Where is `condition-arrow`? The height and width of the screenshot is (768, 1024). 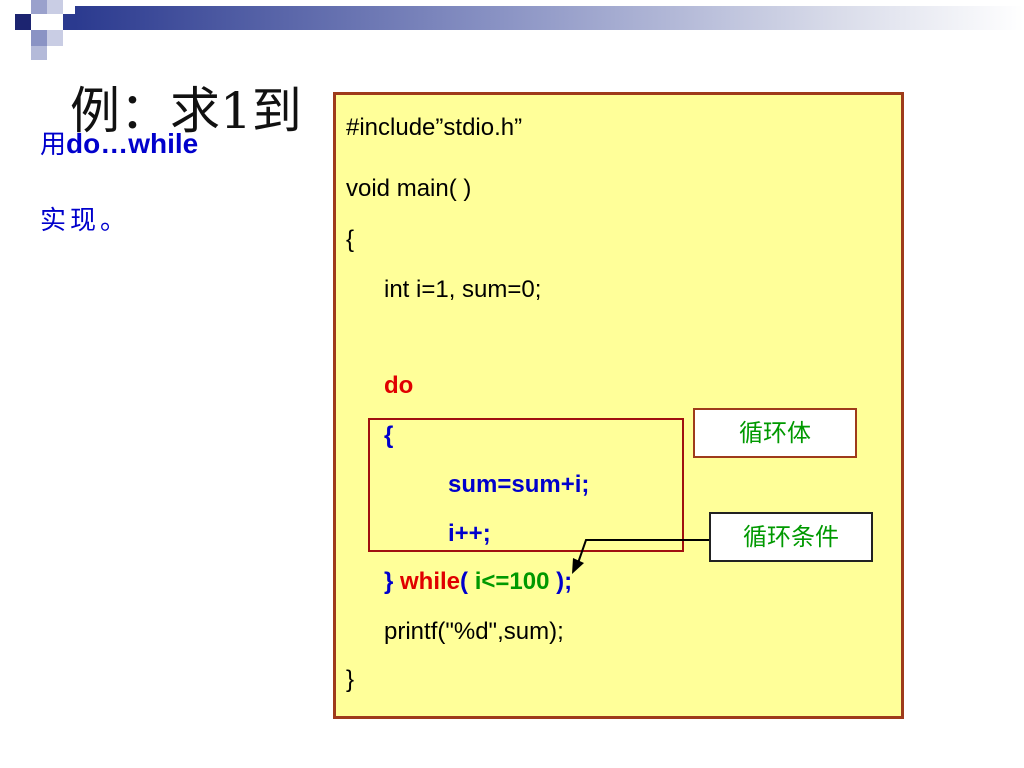 condition-arrow is located at coordinates (640, 556).